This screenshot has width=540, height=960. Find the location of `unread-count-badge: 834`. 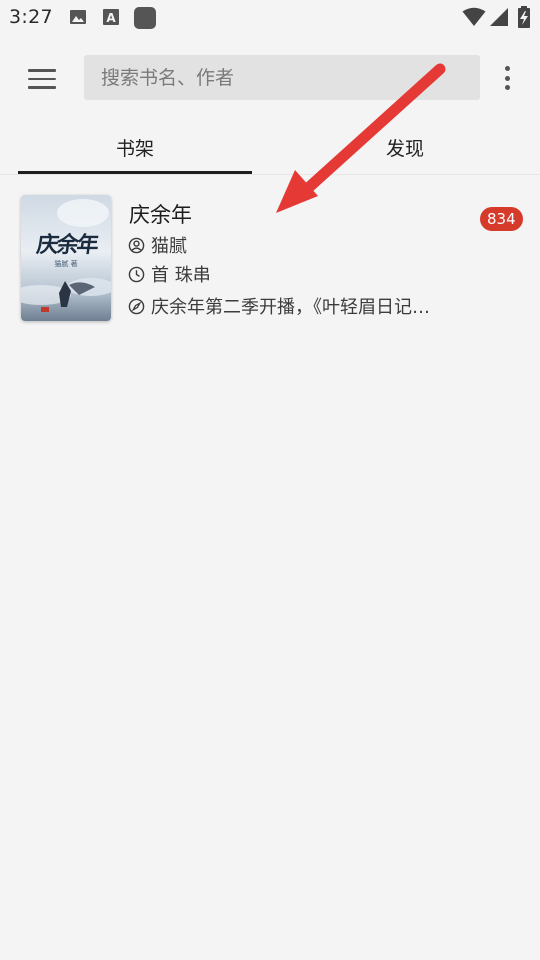

unread-count-badge: 834 is located at coordinates (501, 219).